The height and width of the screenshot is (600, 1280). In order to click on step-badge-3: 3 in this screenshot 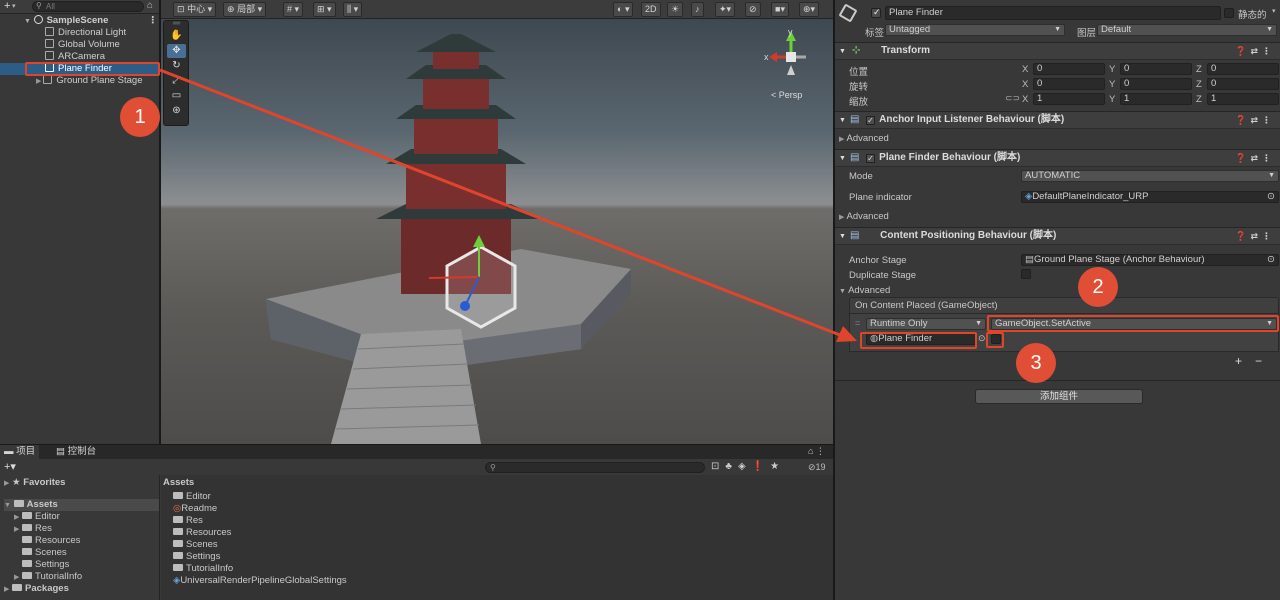, I will do `click(1036, 363)`.